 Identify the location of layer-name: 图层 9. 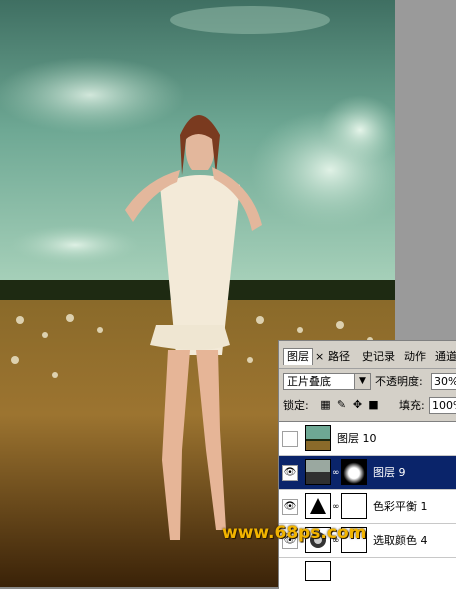
(389, 472).